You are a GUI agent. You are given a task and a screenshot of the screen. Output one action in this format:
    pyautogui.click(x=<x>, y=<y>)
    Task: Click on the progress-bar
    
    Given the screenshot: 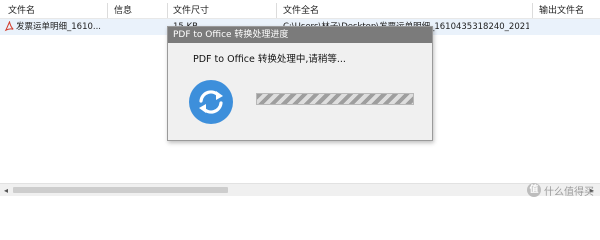 What is the action you would take?
    pyautogui.click(x=335, y=99)
    